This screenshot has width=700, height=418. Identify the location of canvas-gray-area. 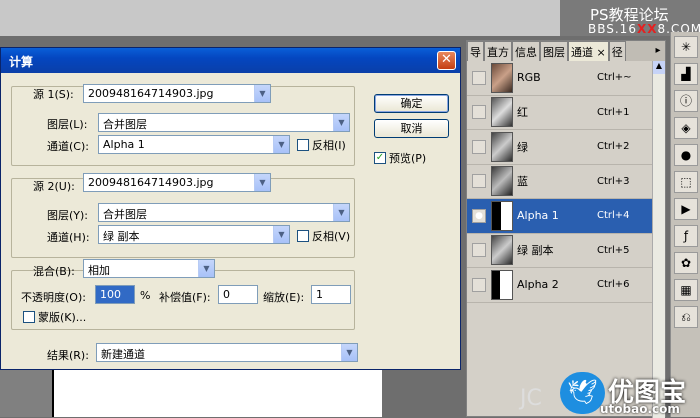
(26, 393).